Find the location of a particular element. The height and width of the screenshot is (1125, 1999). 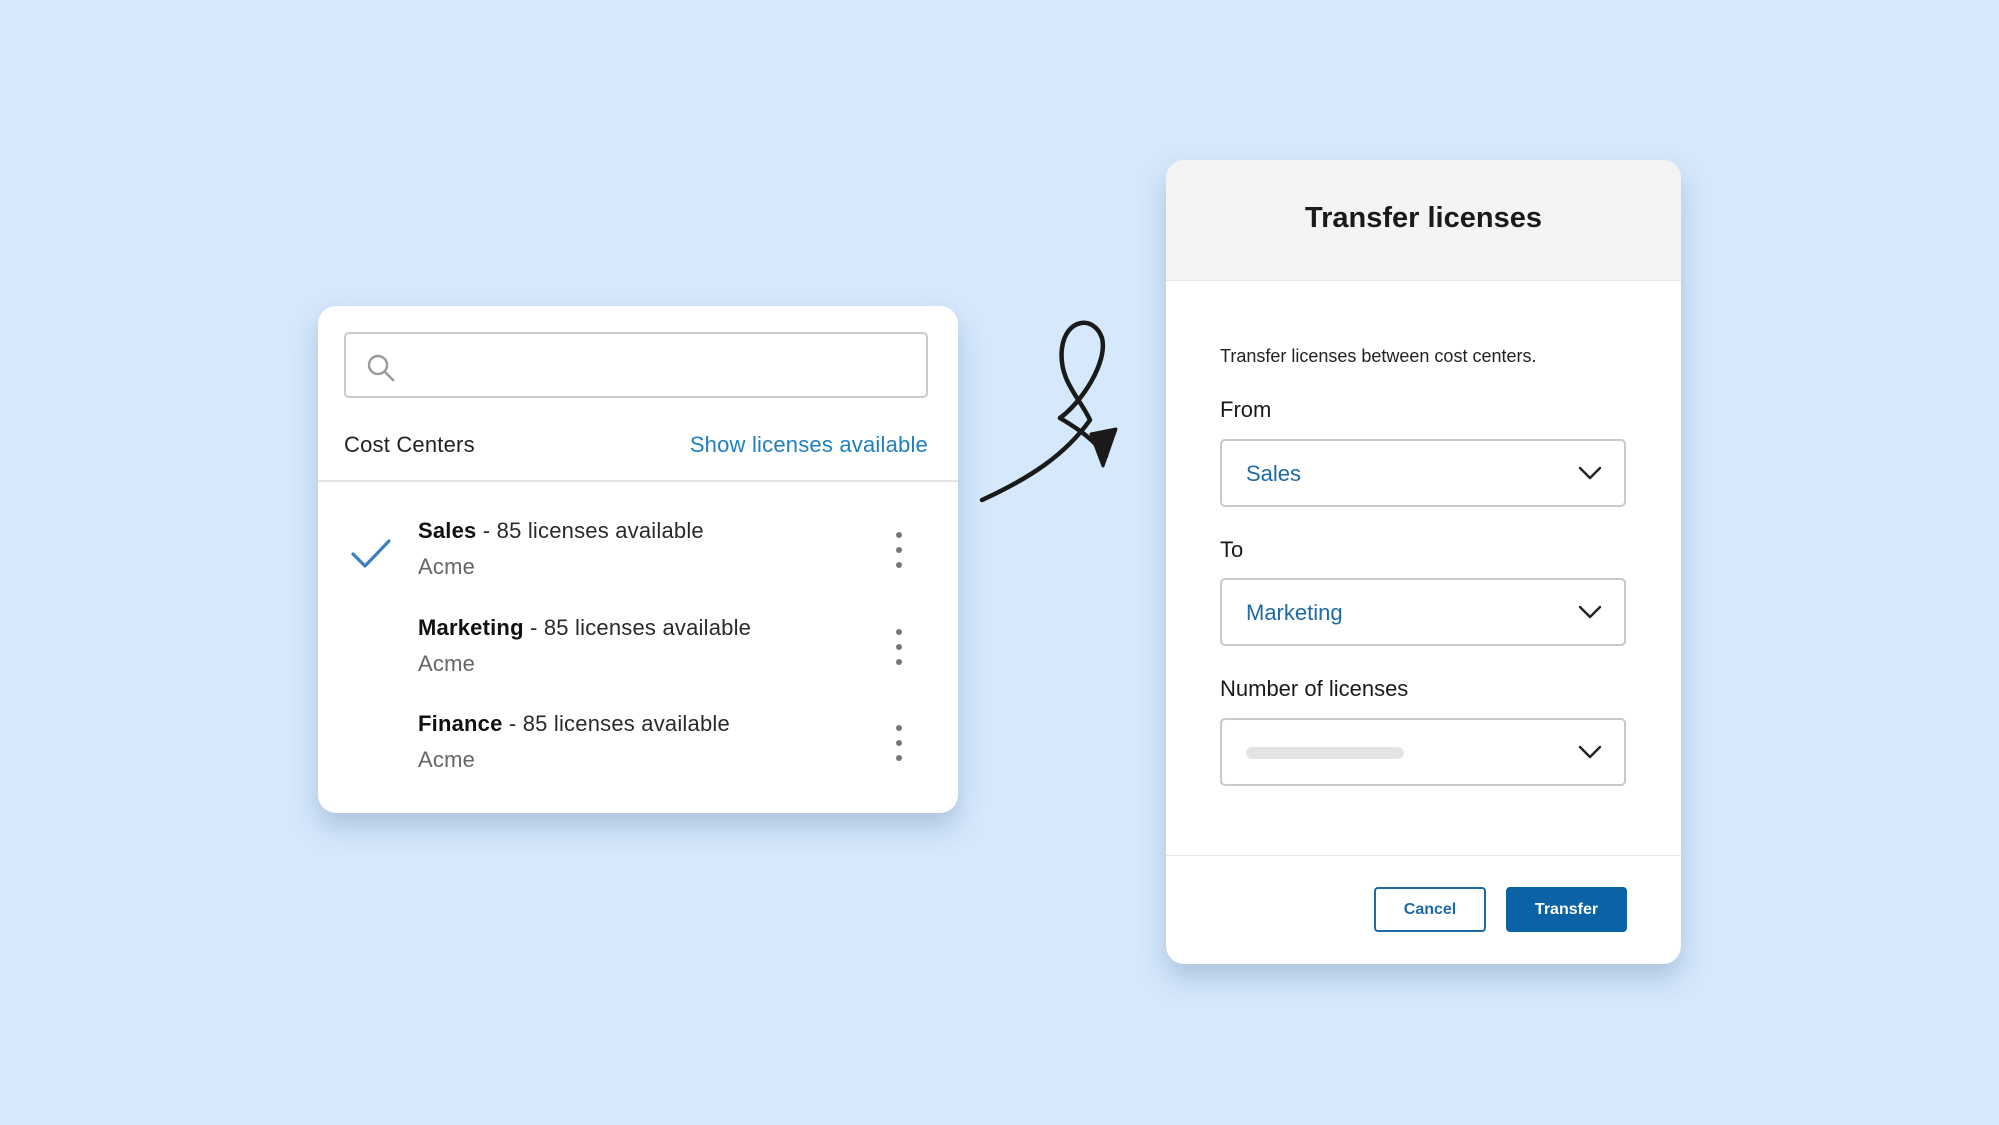

footer-divider is located at coordinates (1423, 855).